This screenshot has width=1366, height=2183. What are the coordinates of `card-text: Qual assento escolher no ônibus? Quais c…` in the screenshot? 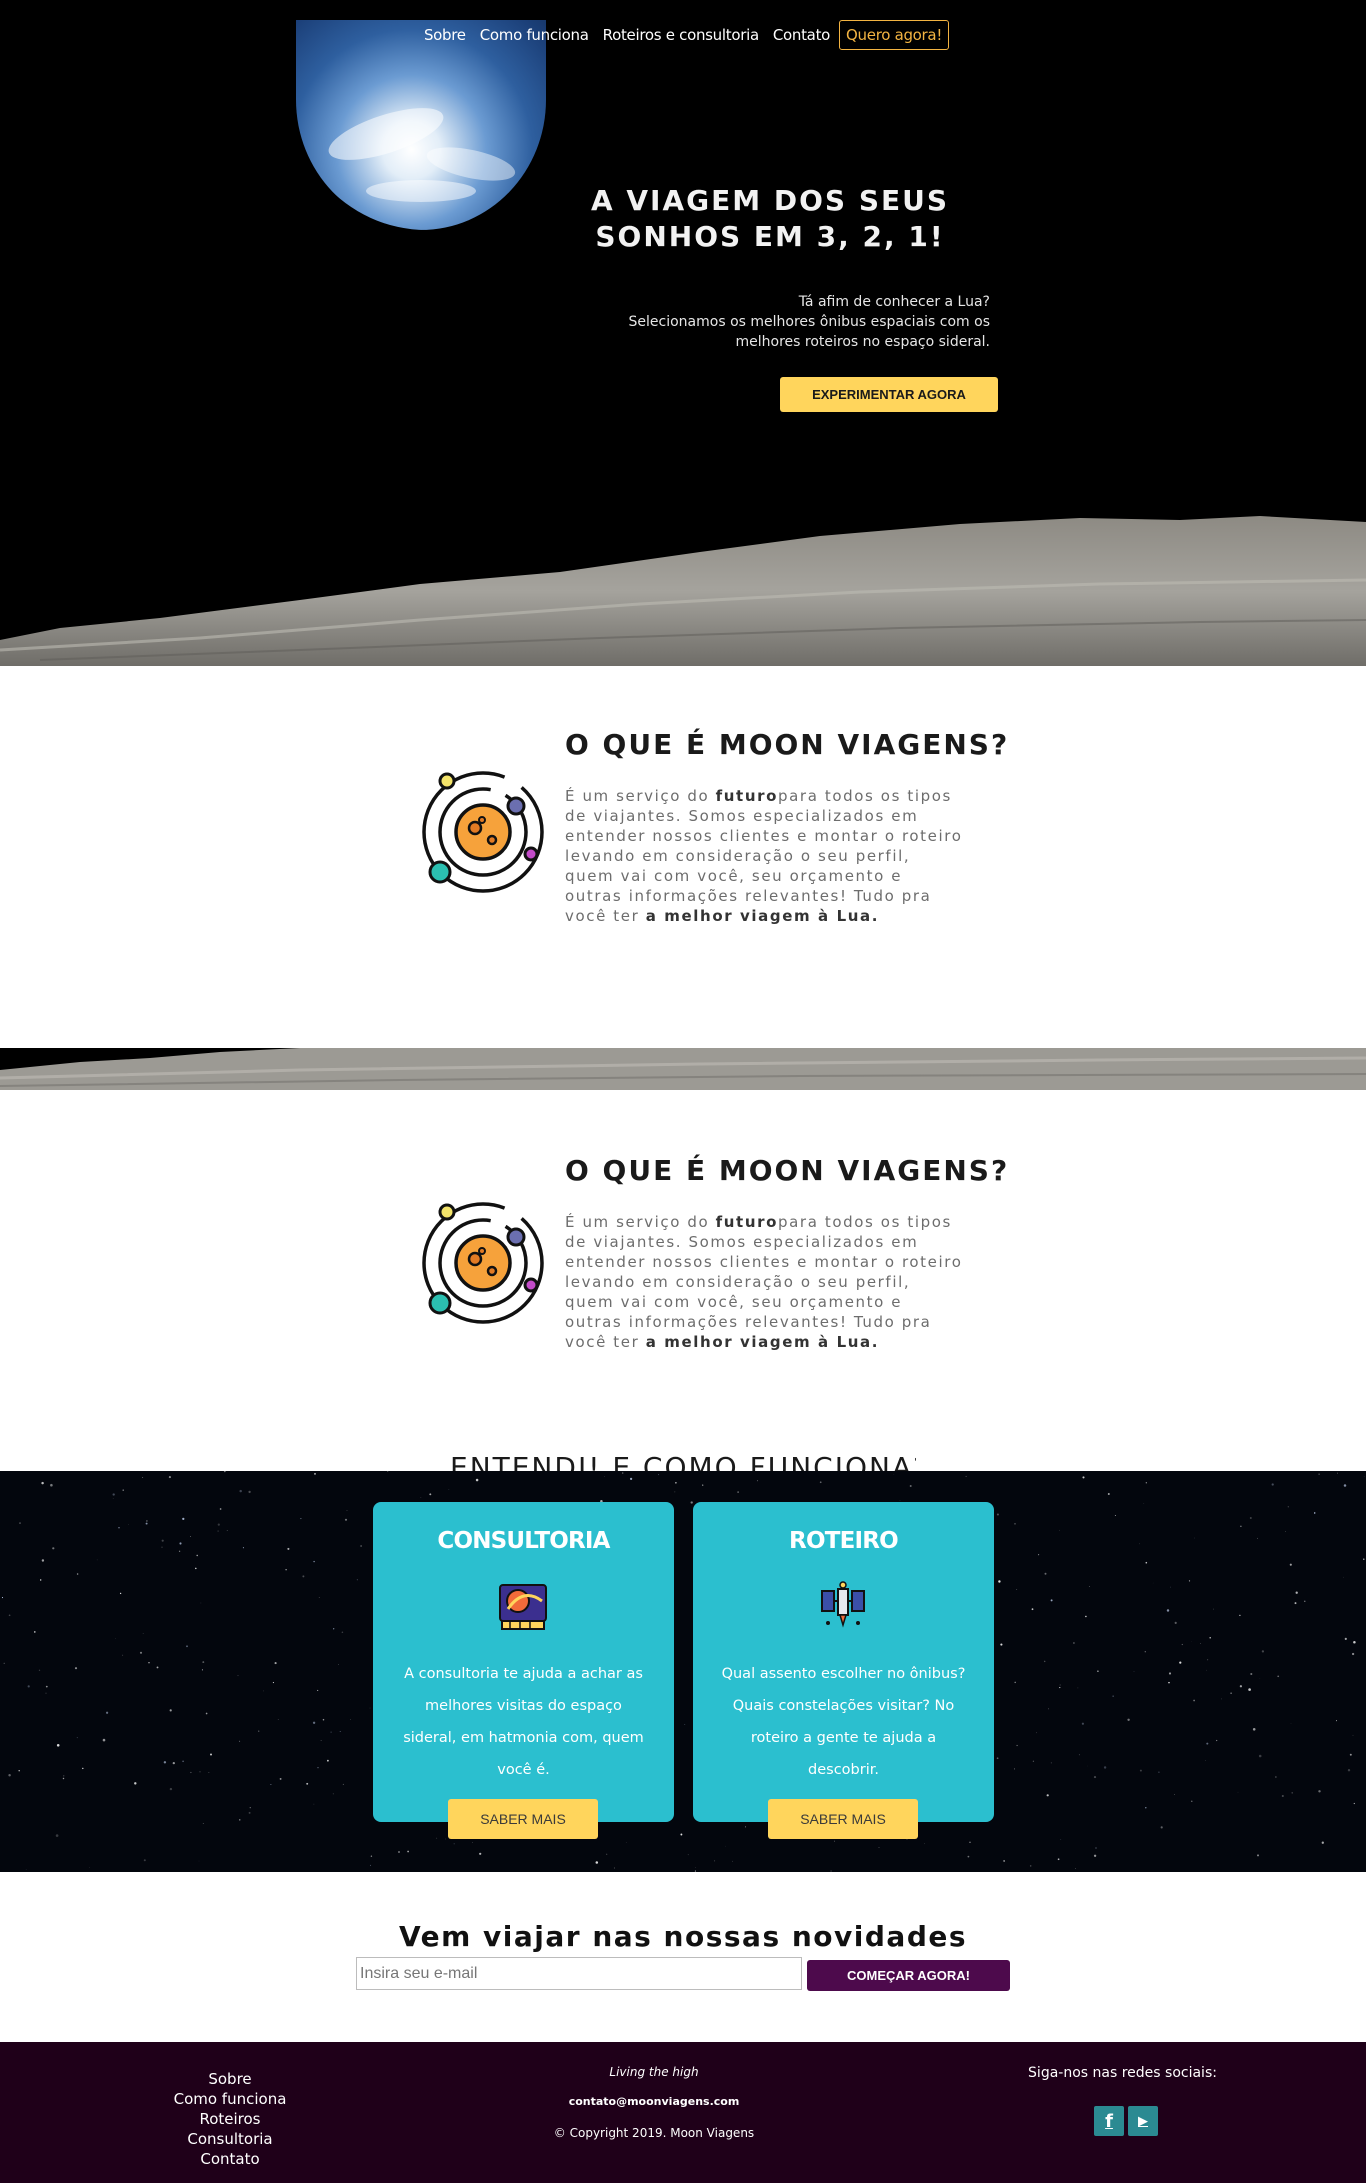 It's located at (843, 1722).